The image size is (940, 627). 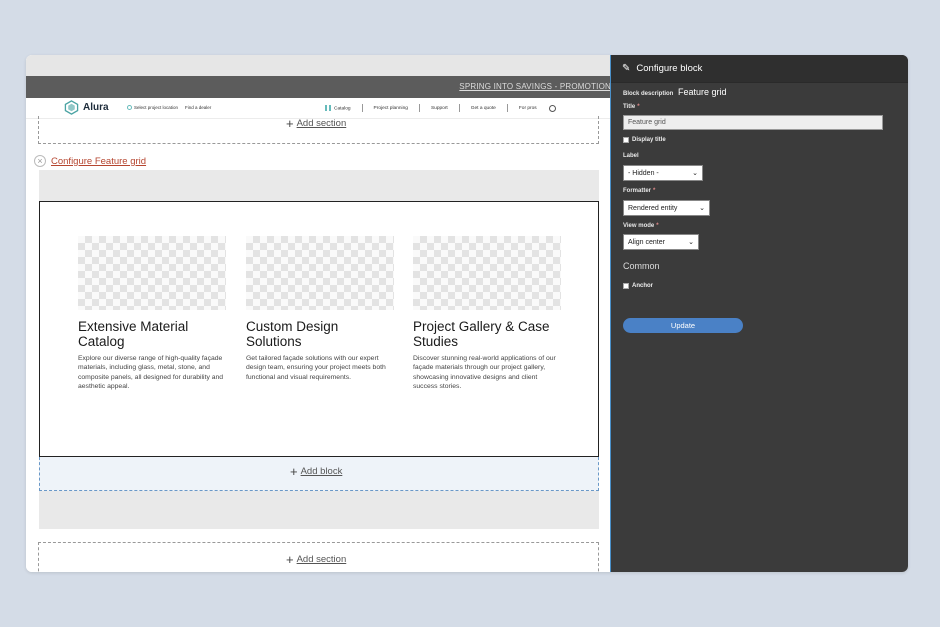 I want to click on feature-title: Custom Design Solutions, so click(x=292, y=334).